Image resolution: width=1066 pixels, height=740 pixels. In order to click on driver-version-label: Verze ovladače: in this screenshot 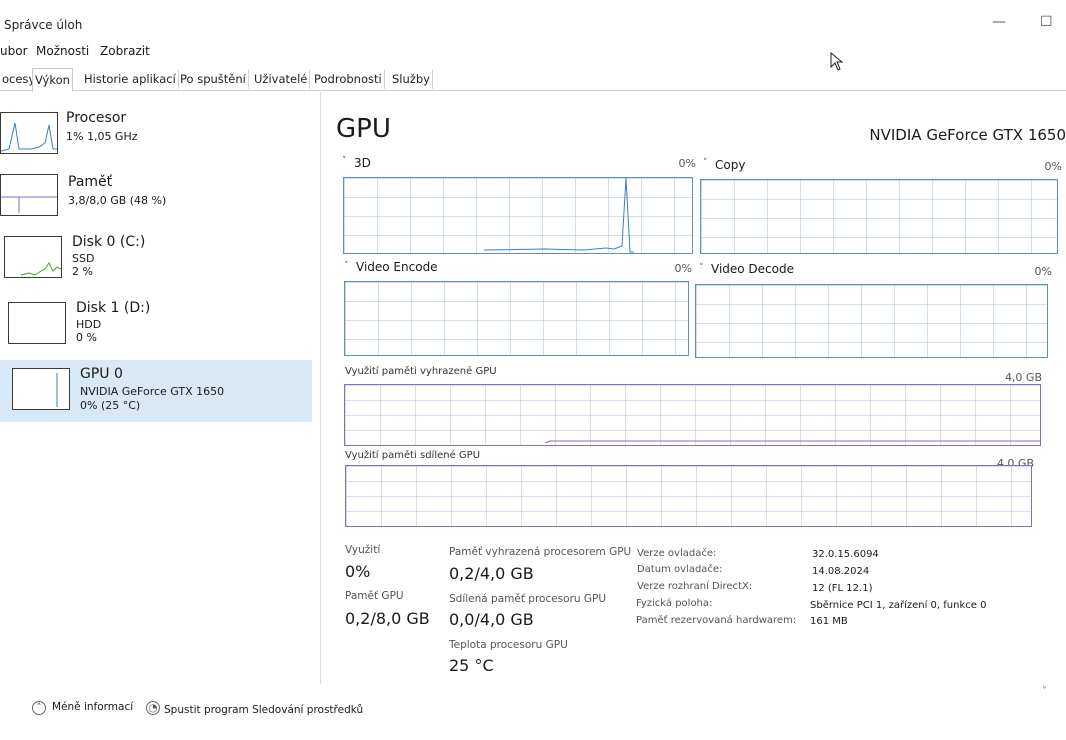, I will do `click(677, 553)`.